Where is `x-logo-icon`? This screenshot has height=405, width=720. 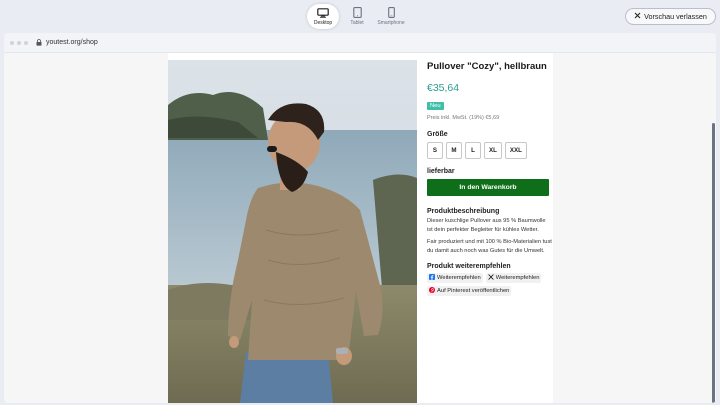
x-logo-icon is located at coordinates (490, 278).